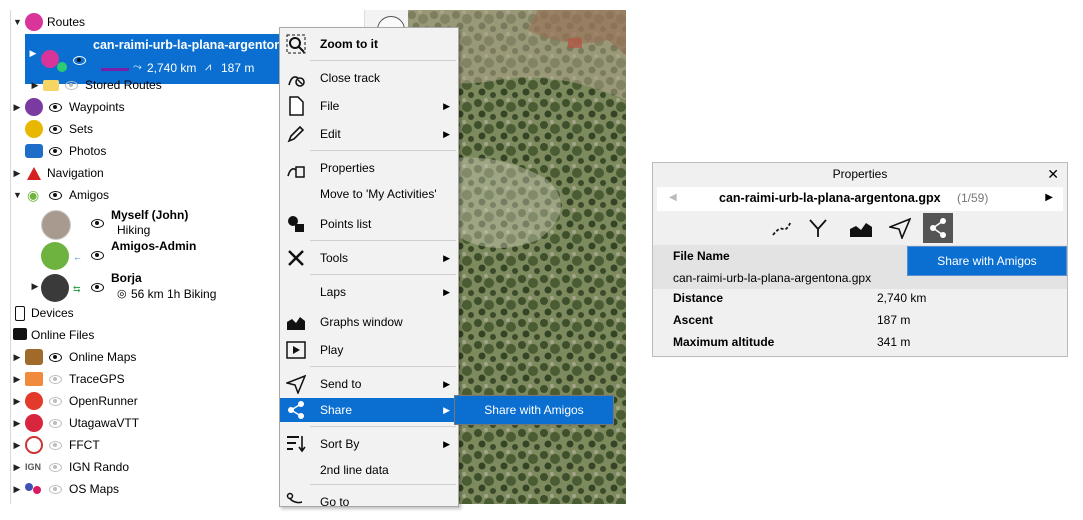  What do you see at coordinates (146, 173) in the screenshot?
I see `tree-item-navigation: ▶ Navigation` at bounding box center [146, 173].